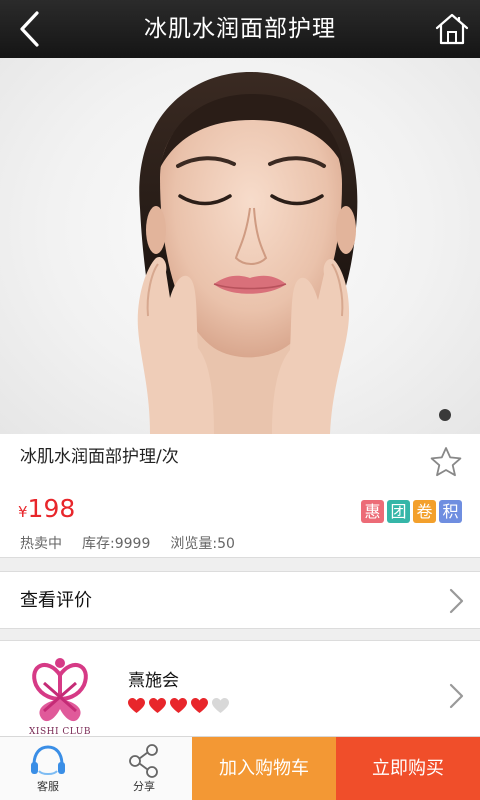  What do you see at coordinates (144, 786) in the screenshot?
I see `share-label: 分享` at bounding box center [144, 786].